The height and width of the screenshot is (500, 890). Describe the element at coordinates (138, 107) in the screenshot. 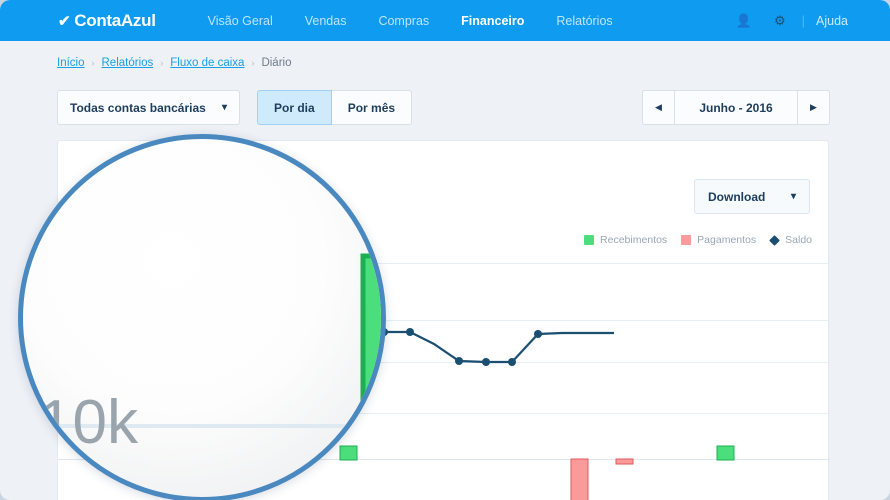

I see `account-select-value: Todas contas bancárias` at that location.